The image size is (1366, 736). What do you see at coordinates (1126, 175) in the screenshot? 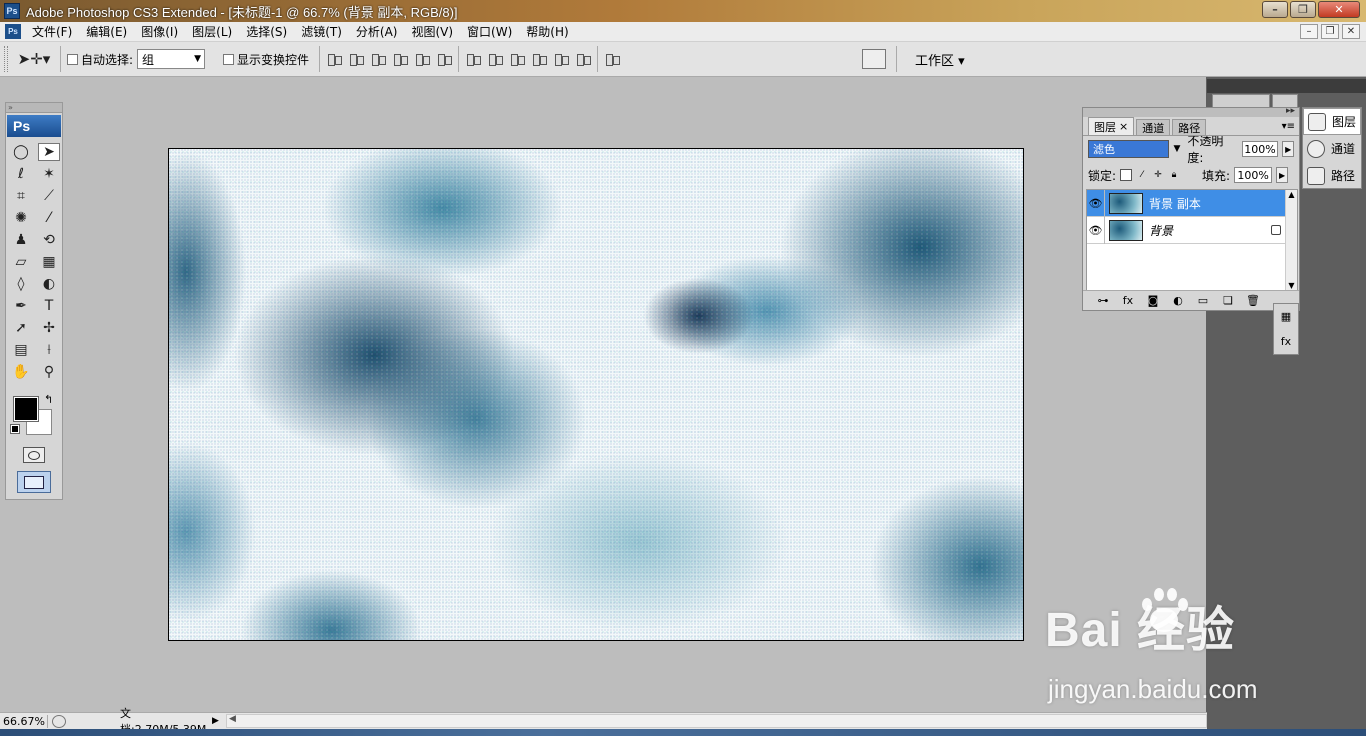
I see `lock-transparency-icon` at bounding box center [1126, 175].